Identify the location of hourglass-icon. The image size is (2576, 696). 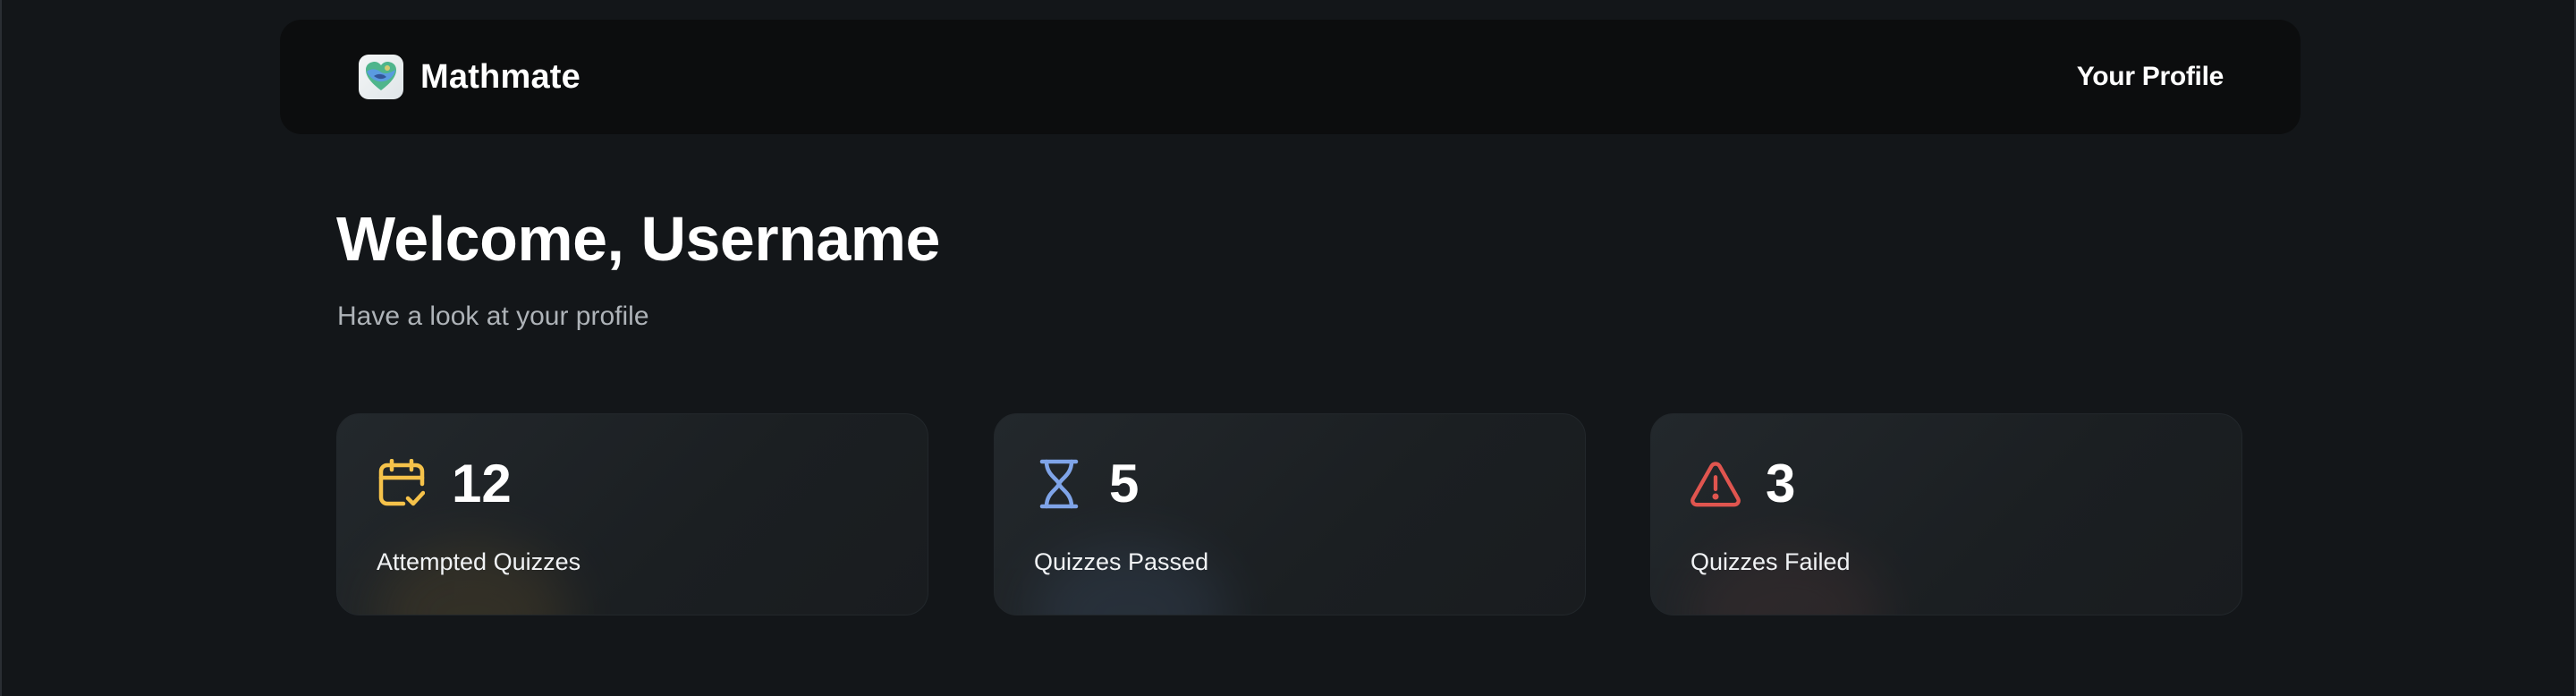
(1059, 484).